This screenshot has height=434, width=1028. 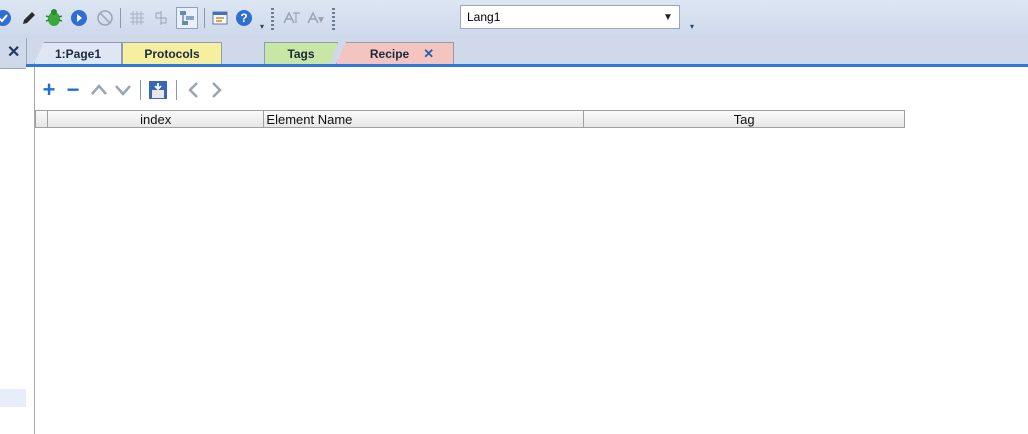 I want to click on stop-icon, so click(x=105, y=18).